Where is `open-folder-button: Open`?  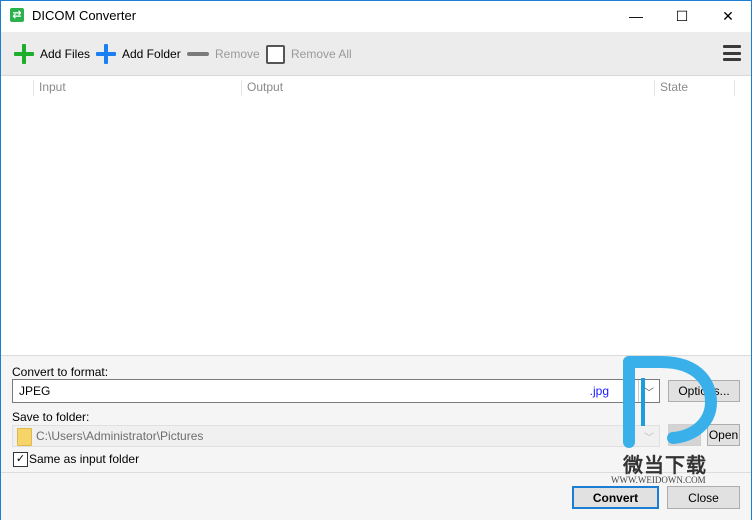 open-folder-button: Open is located at coordinates (723, 435).